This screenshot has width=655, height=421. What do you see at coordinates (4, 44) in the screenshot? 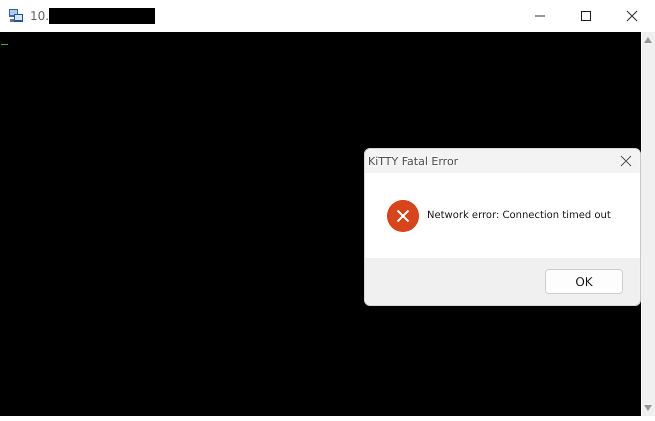
I see `cursor-mark` at bounding box center [4, 44].